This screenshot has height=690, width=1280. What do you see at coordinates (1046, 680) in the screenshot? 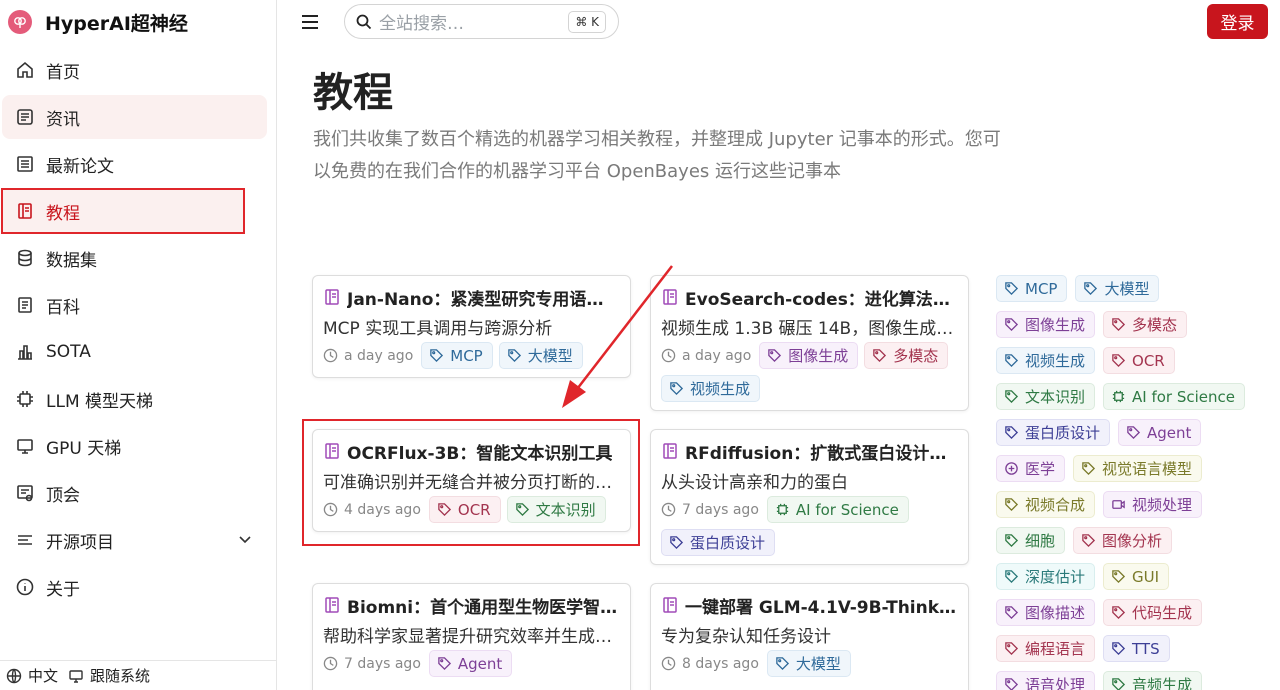
I see `tag-chip: 语音处理` at bounding box center [1046, 680].